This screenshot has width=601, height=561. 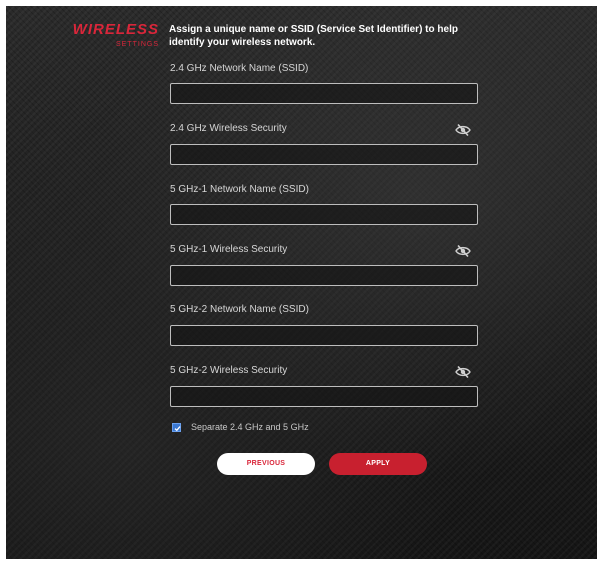 What do you see at coordinates (239, 68) in the screenshot?
I see `ssid-24ghz-label: 2.4 GHz Network Name (SSID)` at bounding box center [239, 68].